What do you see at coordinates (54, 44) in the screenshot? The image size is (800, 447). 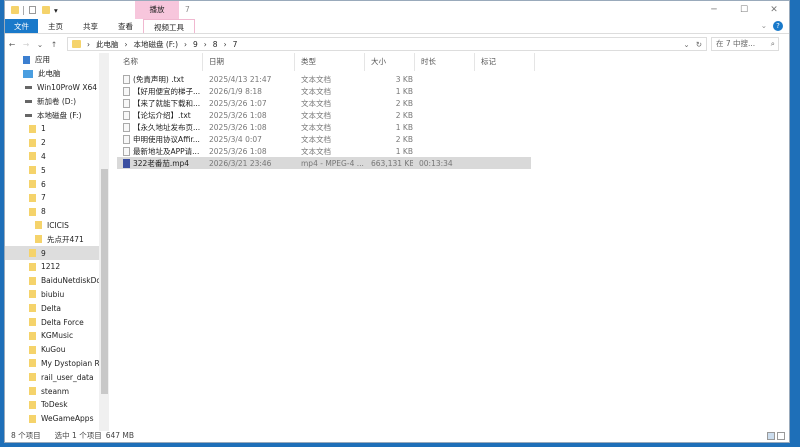 I see `up-button: ↑` at bounding box center [54, 44].